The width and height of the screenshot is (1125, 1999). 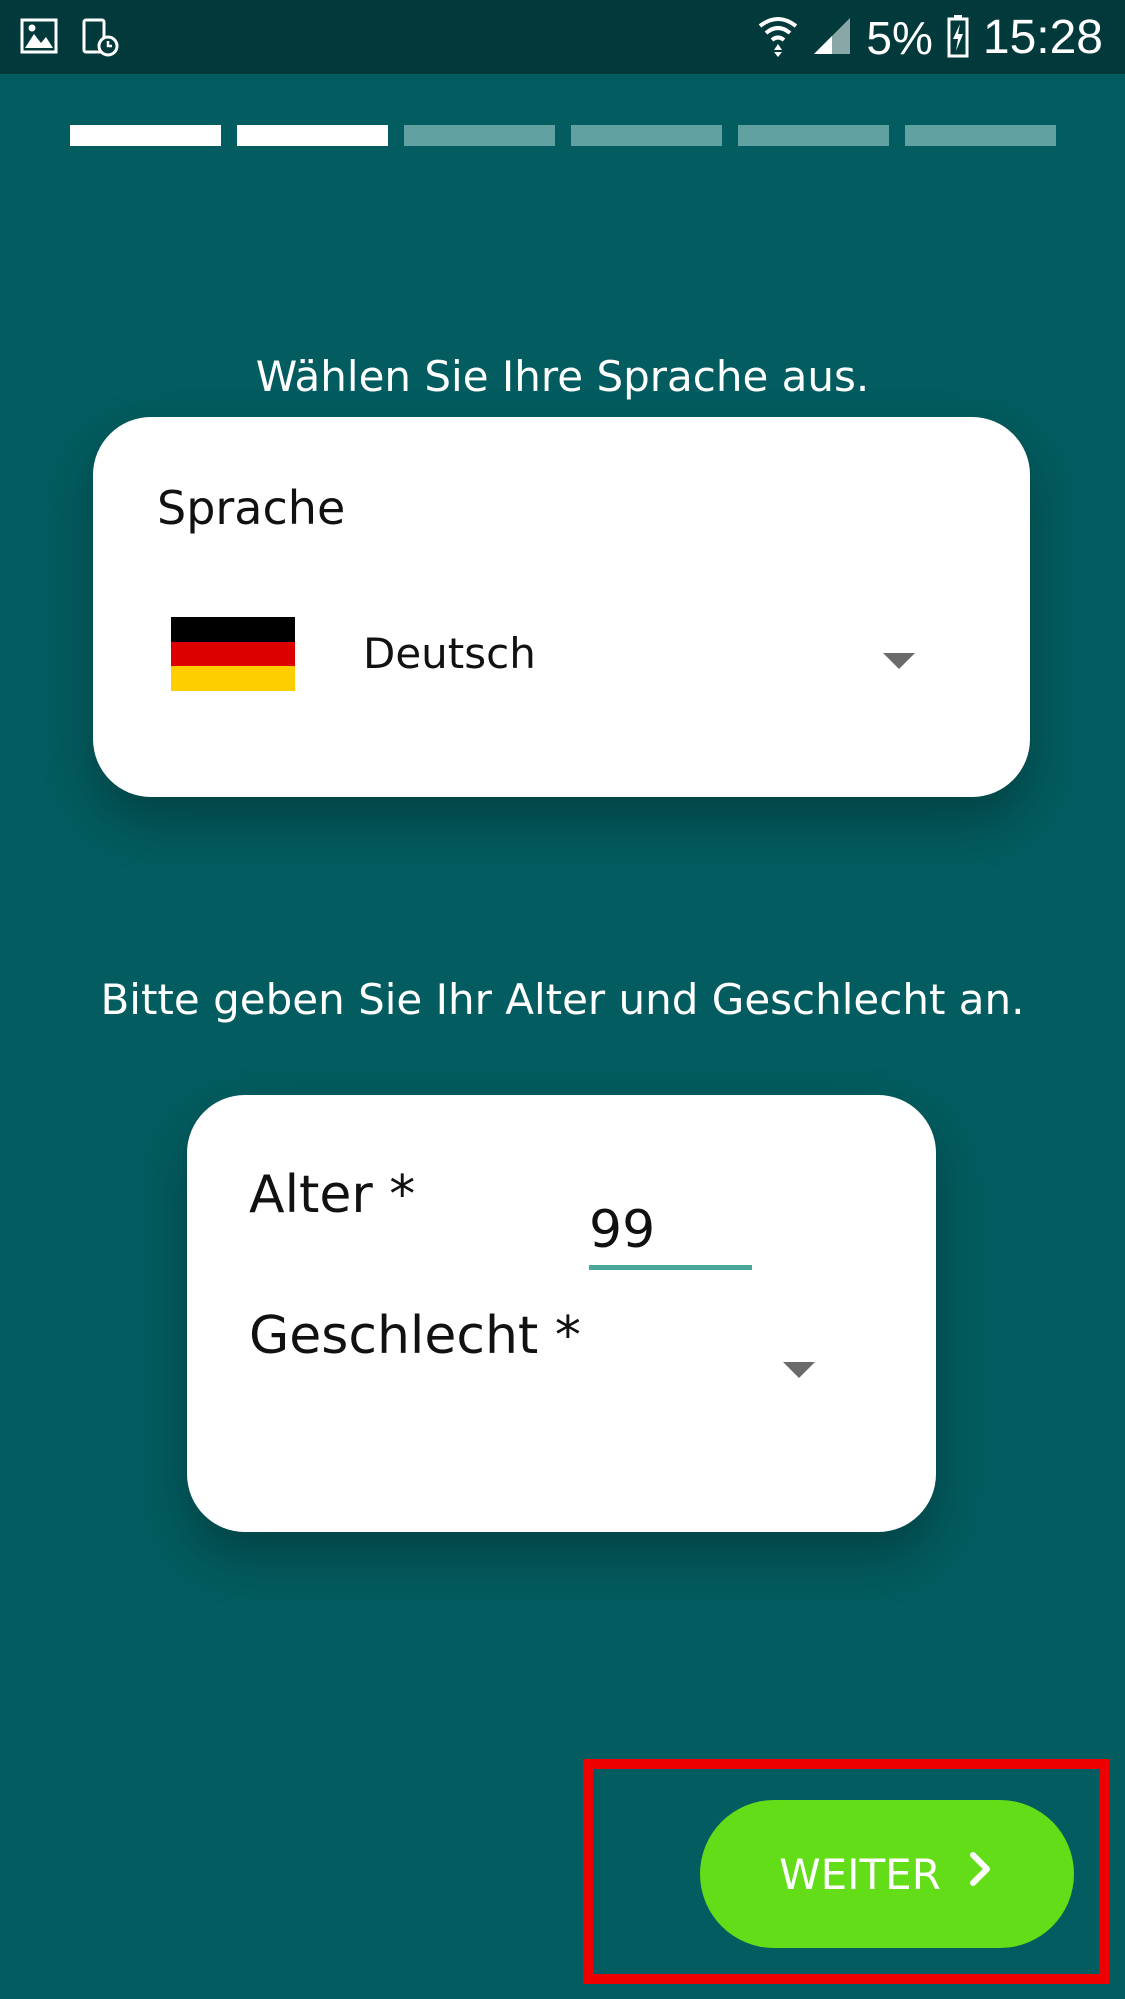 What do you see at coordinates (39, 40) in the screenshot?
I see `gallery-icon` at bounding box center [39, 40].